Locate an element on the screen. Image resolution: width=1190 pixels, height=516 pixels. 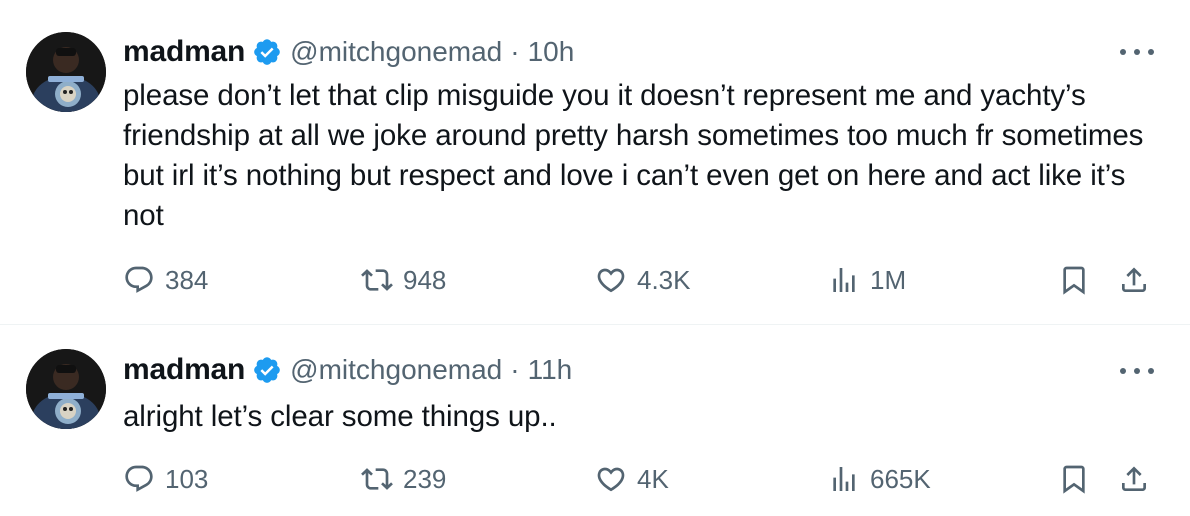
repost-count: 948 is located at coordinates (425, 279).